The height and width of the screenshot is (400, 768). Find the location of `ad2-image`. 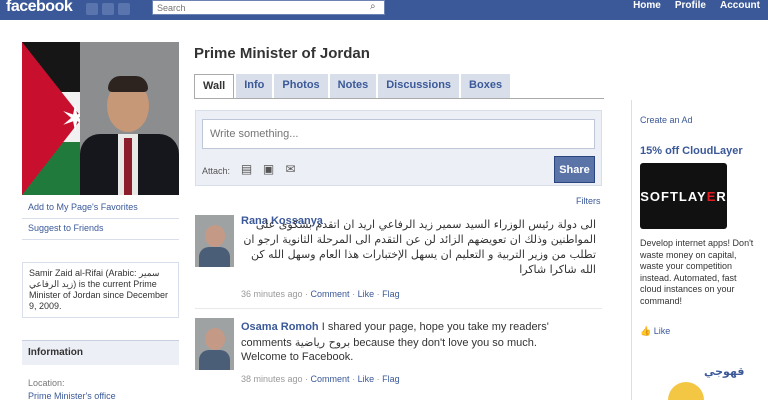

ad2-image is located at coordinates (686, 391).